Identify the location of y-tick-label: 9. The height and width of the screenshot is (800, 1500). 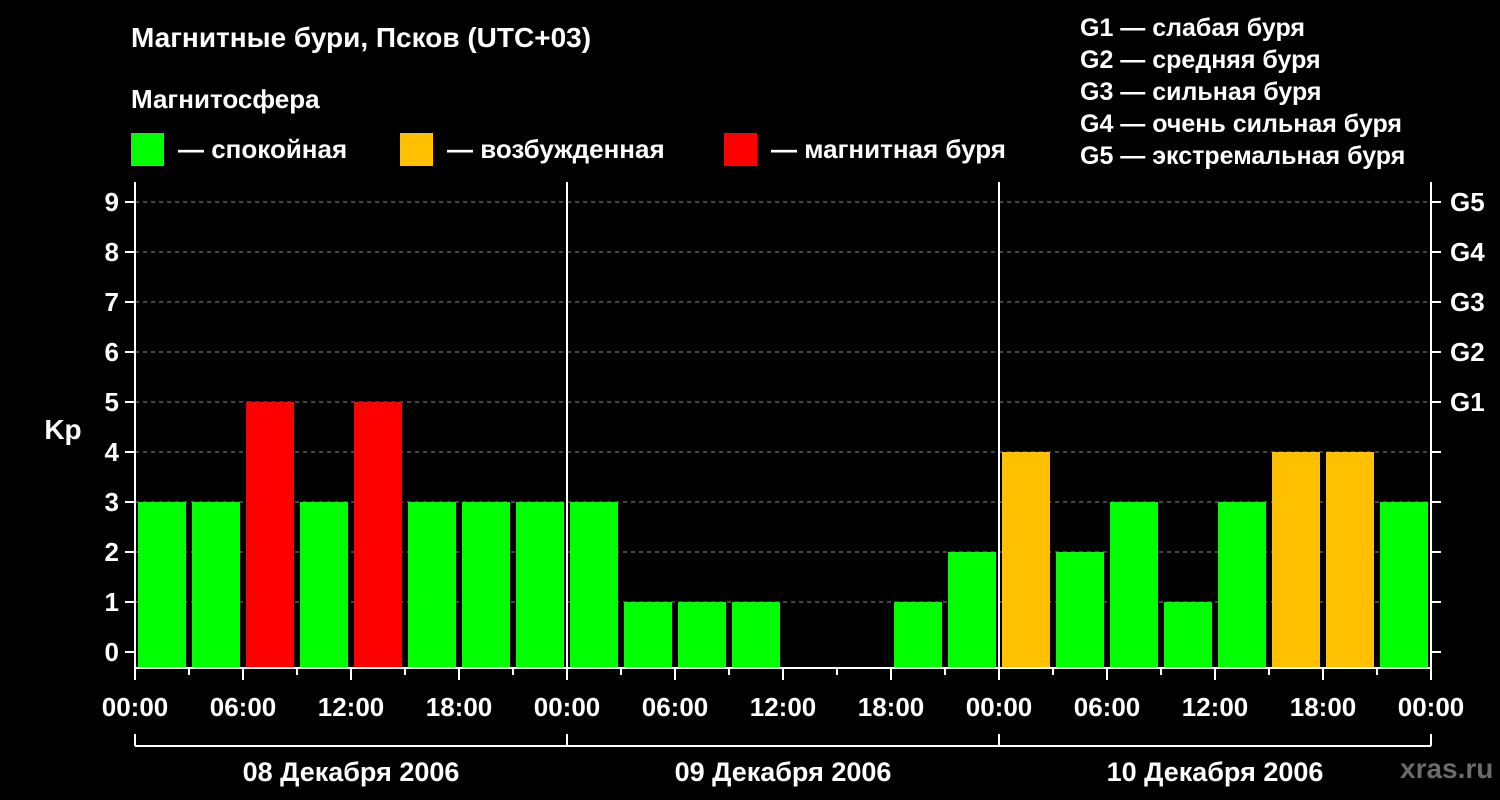
(112, 202).